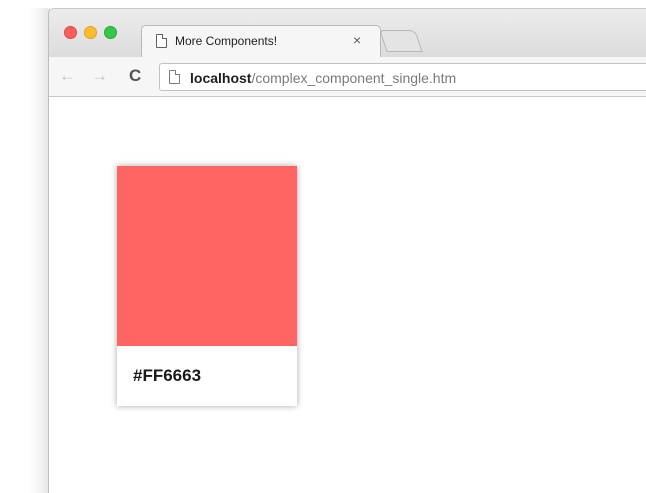 The height and width of the screenshot is (493, 646). I want to click on address-bar: localhost/complex_component_single.htm, so click(402, 77).